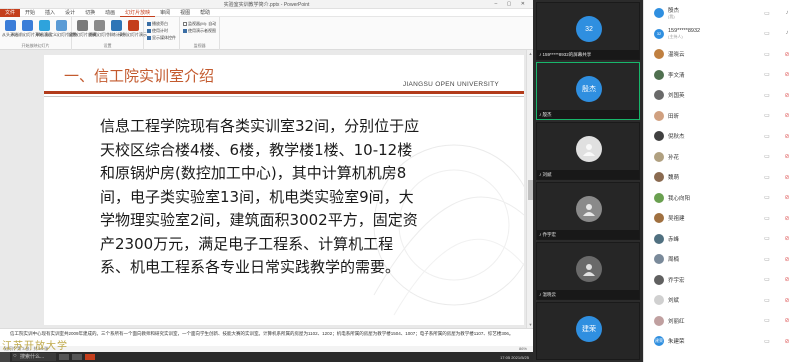 The height and width of the screenshot is (362, 798). What do you see at coordinates (70, 13) in the screenshot?
I see `menu-tab: 设计` at bounding box center [70, 13].